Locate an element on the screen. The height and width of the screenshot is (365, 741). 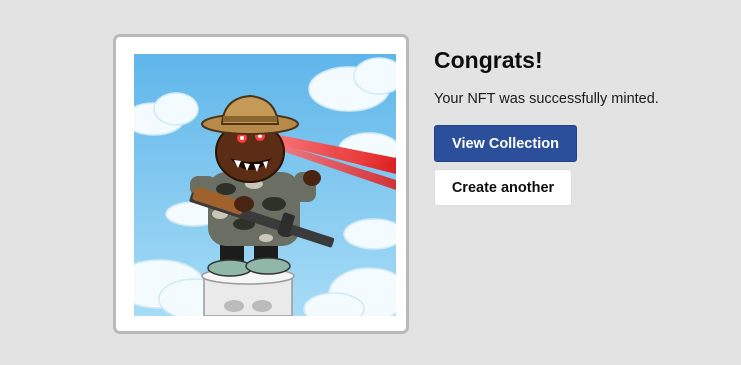
view-collection-button: View Collection is located at coordinates (505, 143).